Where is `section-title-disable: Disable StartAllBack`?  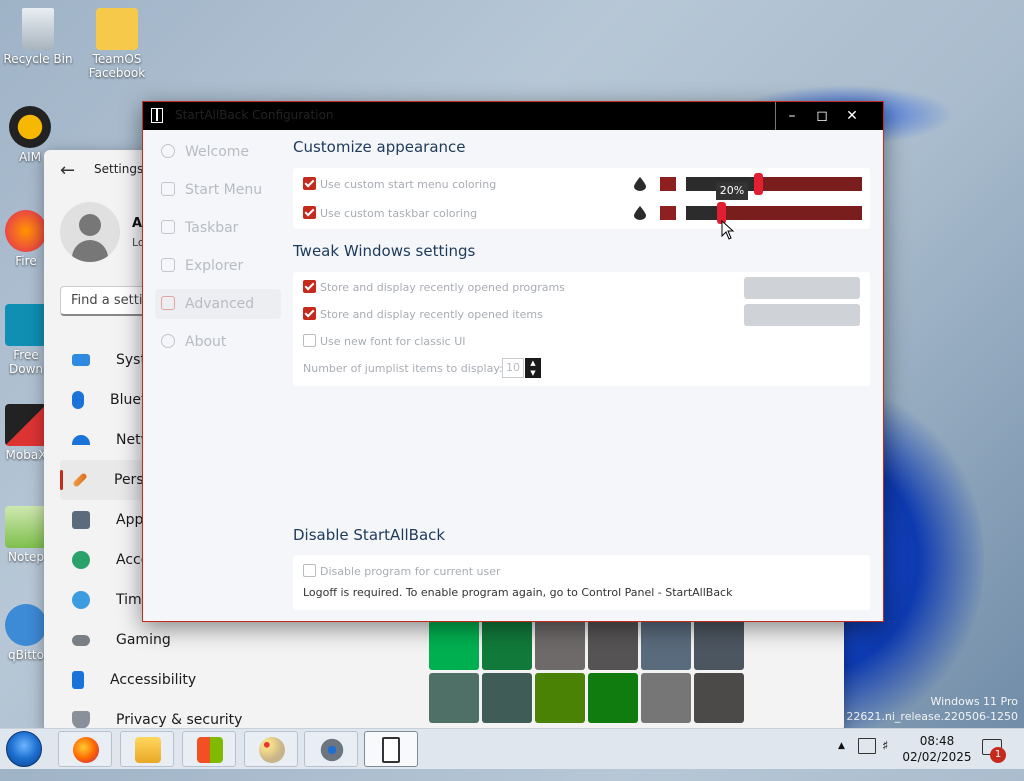 section-title-disable: Disable StartAllBack is located at coordinates (369, 535).